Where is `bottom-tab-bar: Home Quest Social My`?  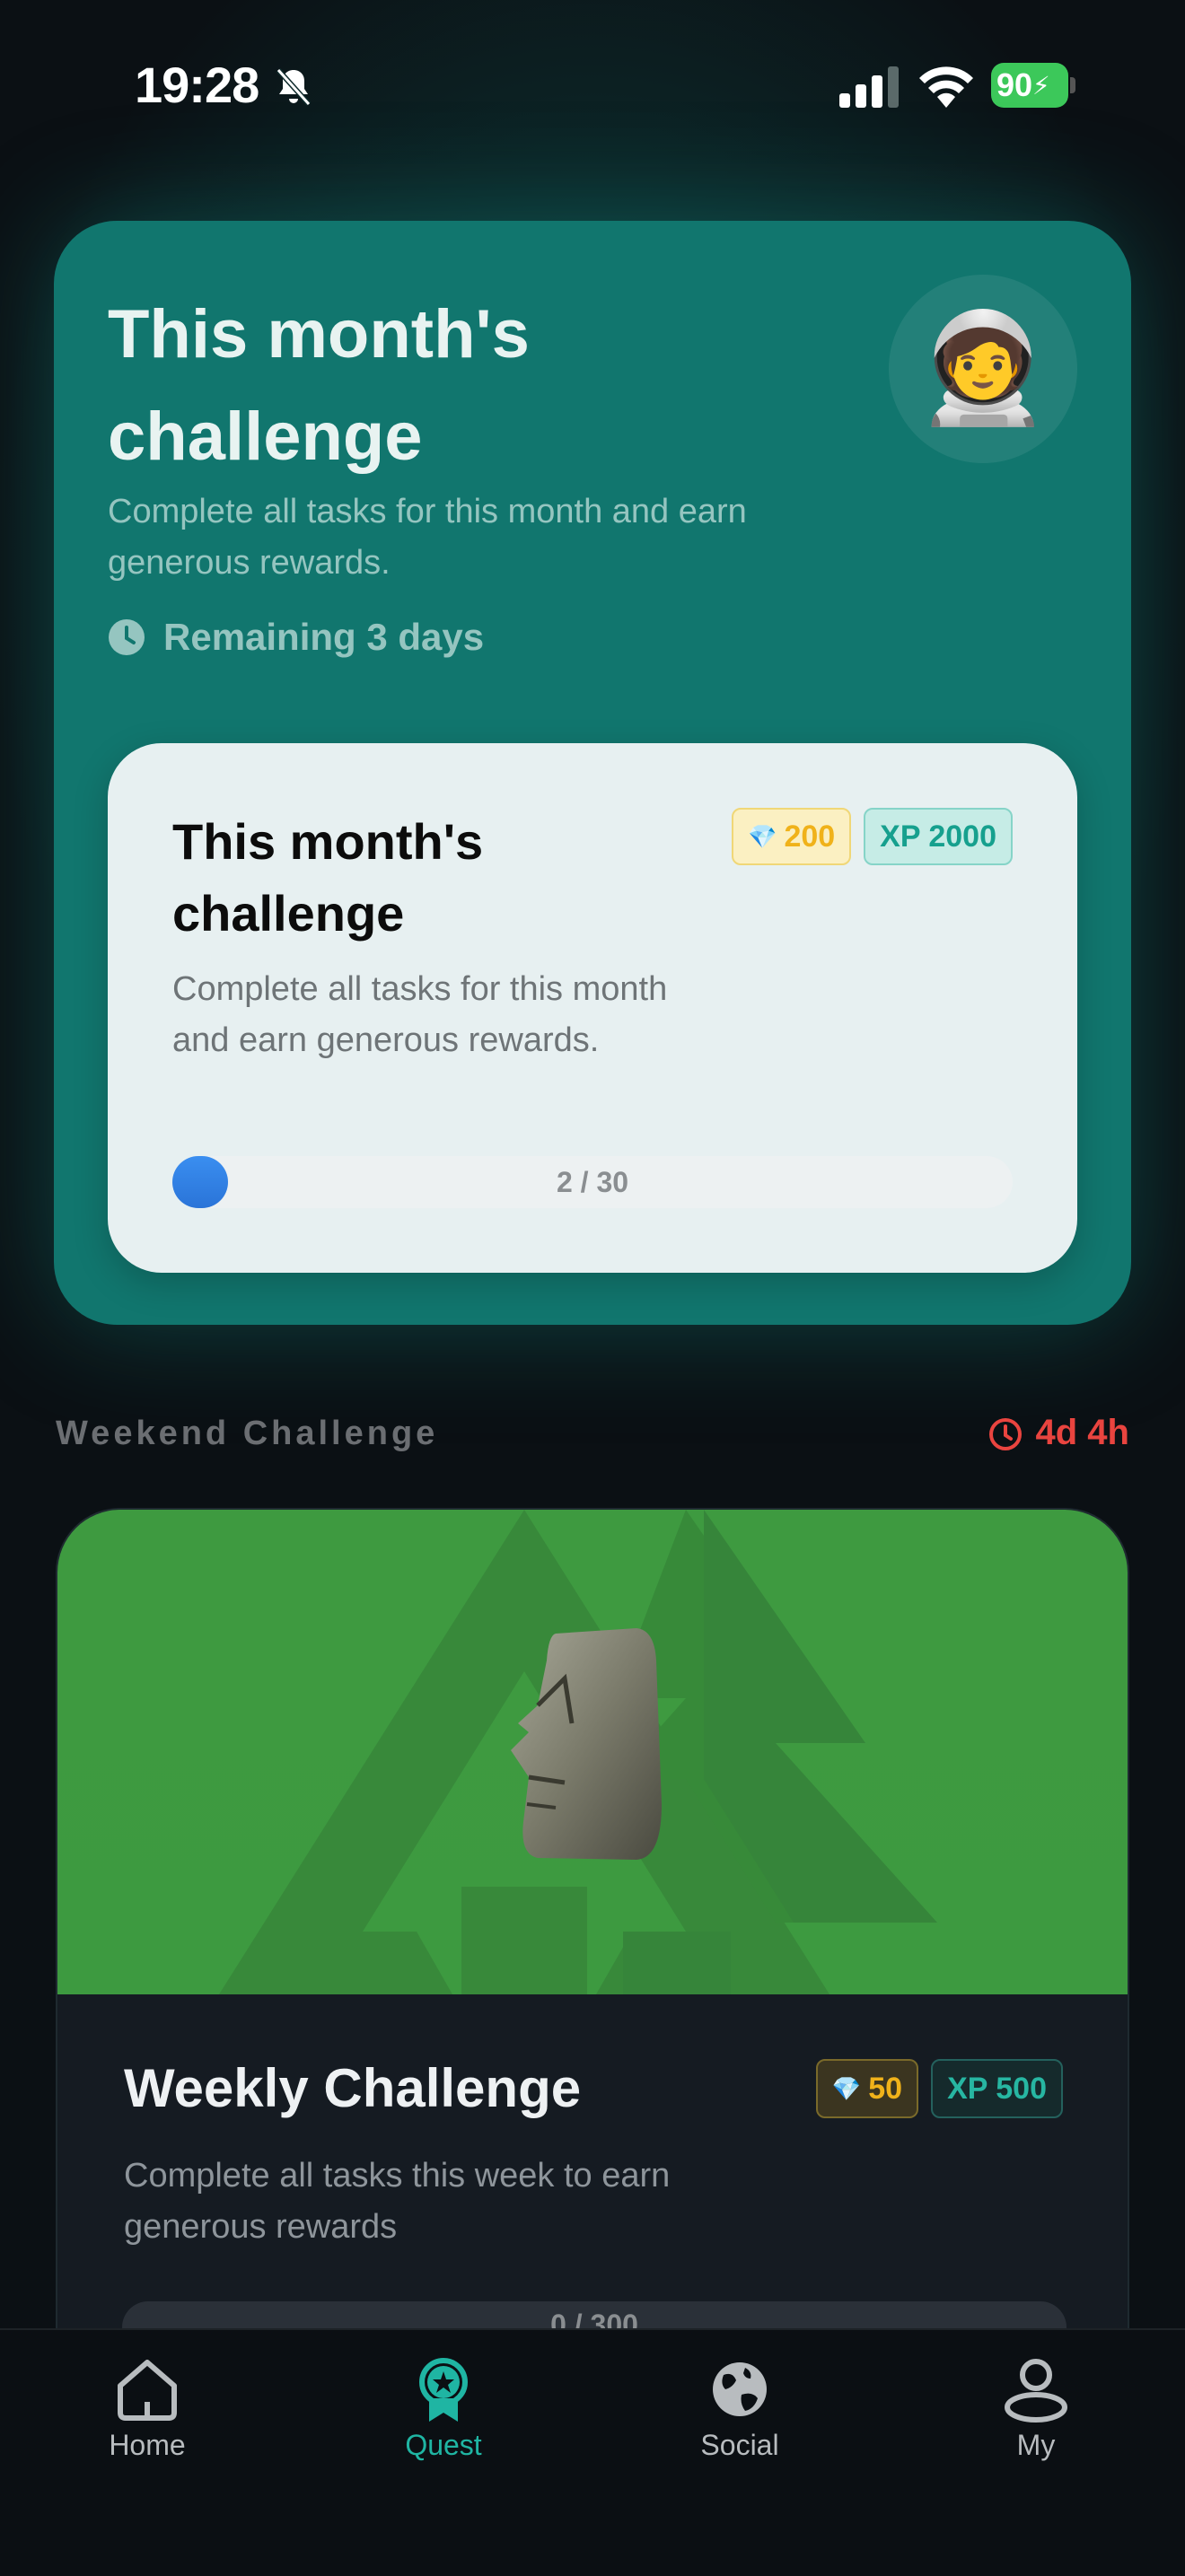
bottom-tab-bar: Home Quest Social My is located at coordinates (592, 2452).